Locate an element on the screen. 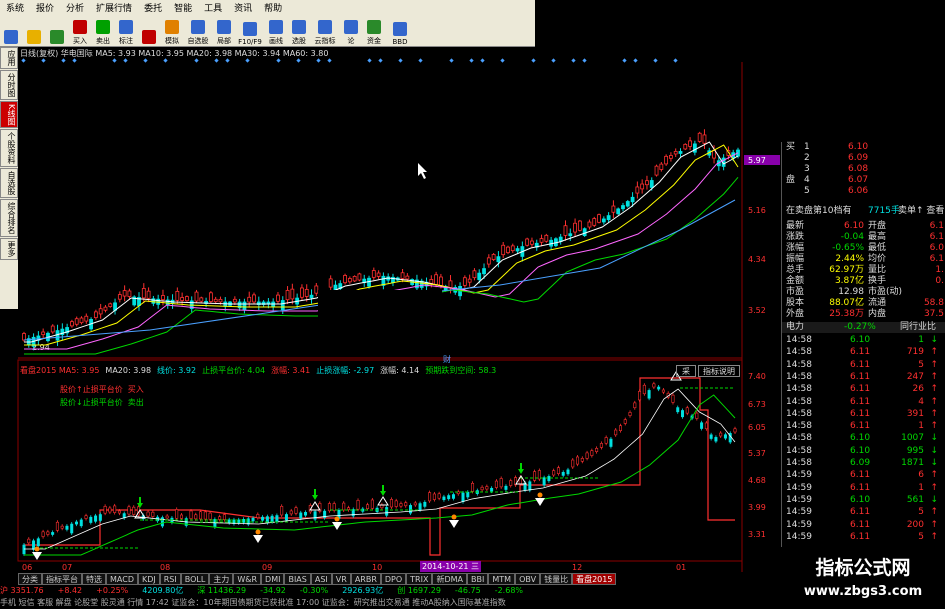  tick-volume: 561 is located at coordinates (915, 499).